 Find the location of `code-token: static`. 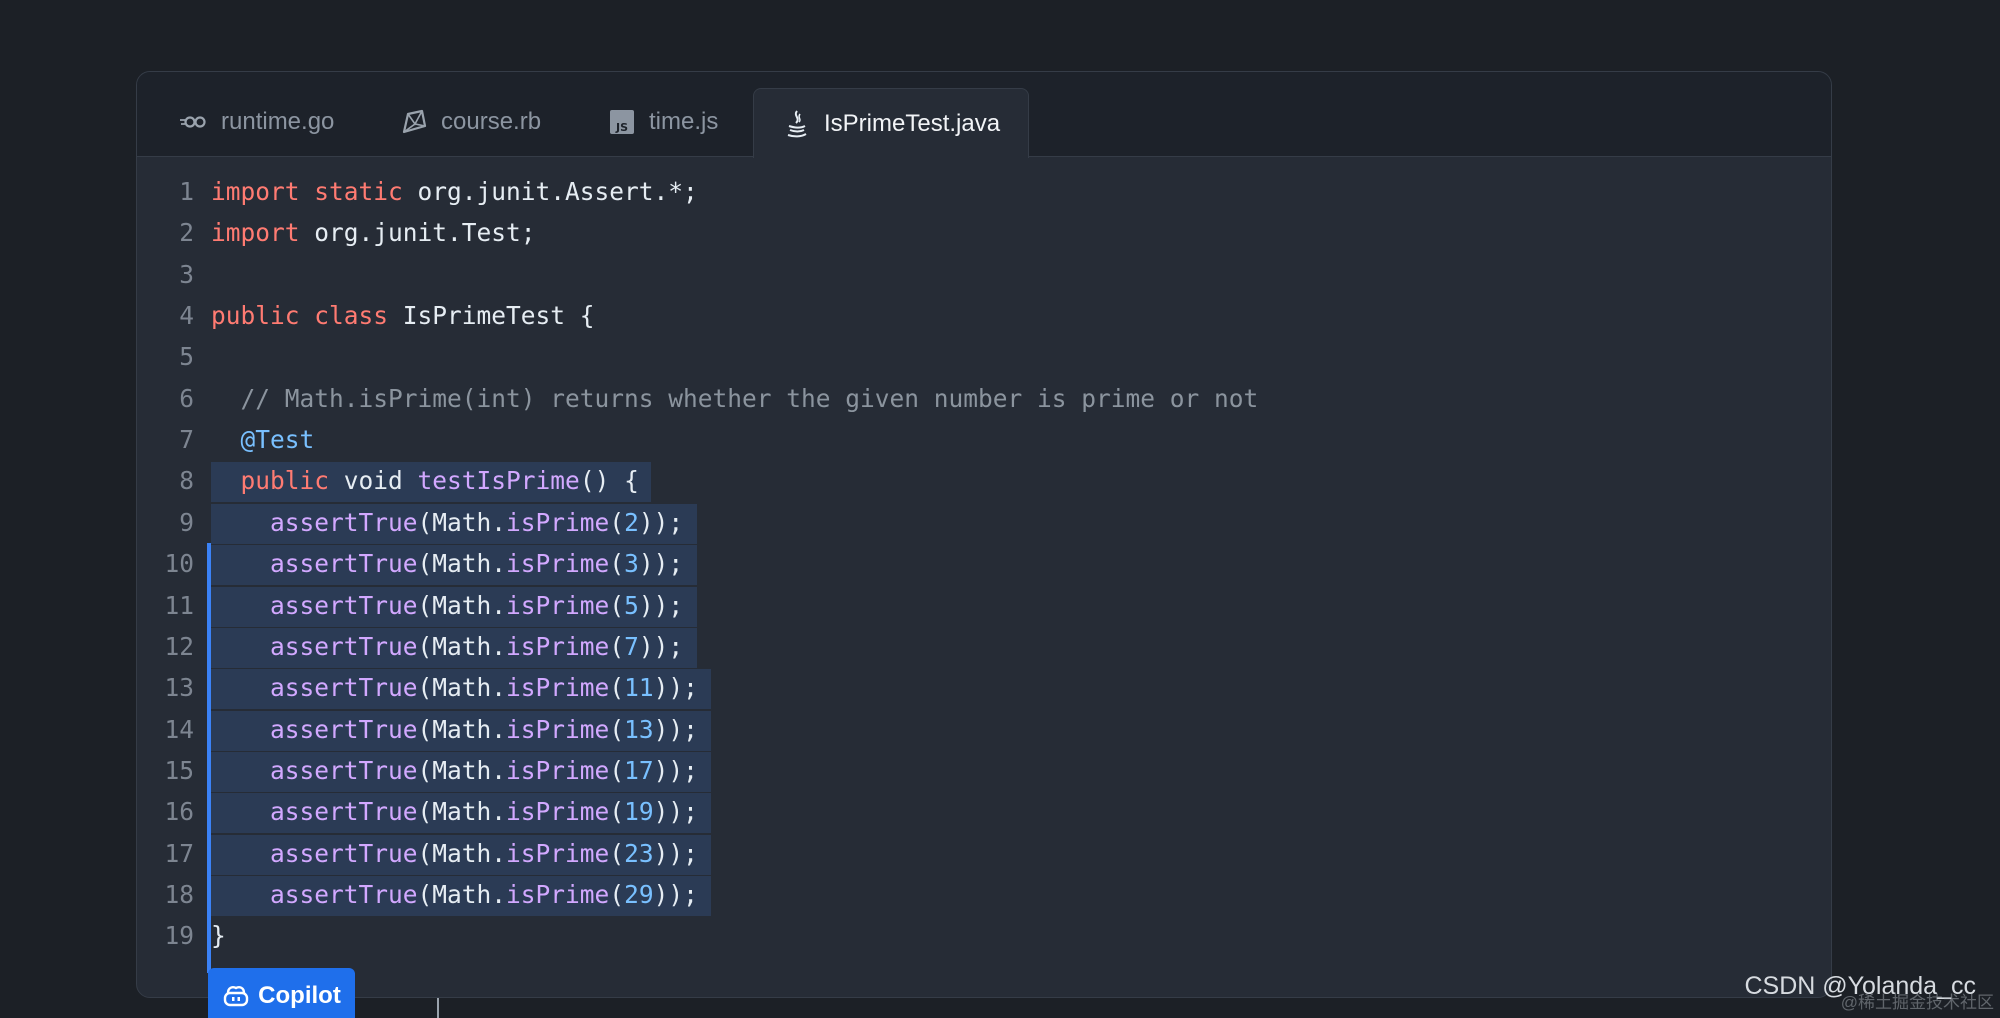

code-token: static is located at coordinates (358, 191).